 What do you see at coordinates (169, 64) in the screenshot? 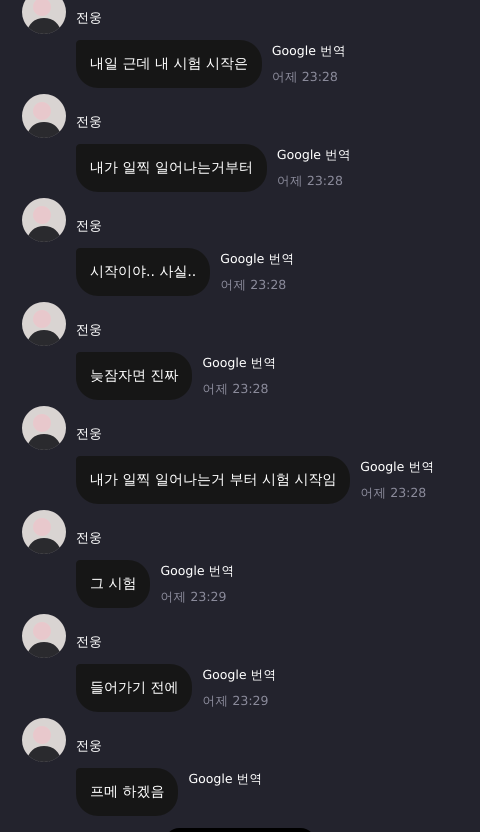
I see `message-bubble: 내일 근데 내 시험 시작은` at bounding box center [169, 64].